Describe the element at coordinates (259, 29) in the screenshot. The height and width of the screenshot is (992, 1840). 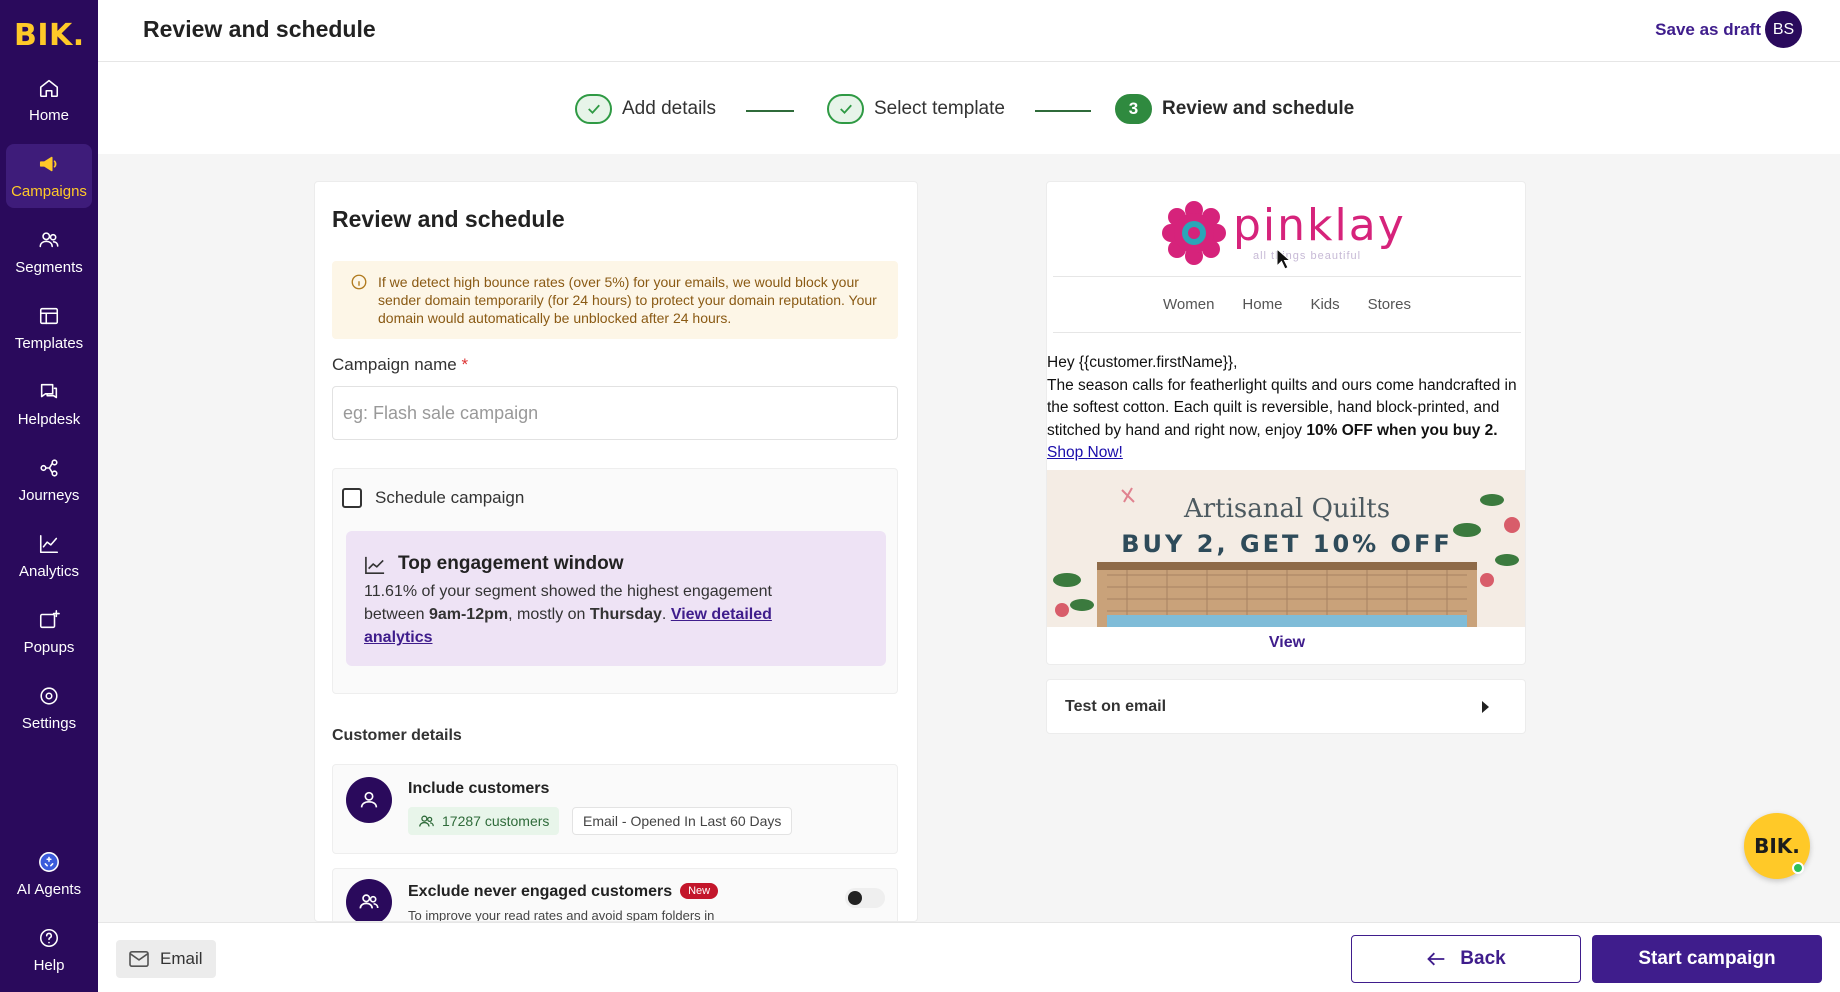
I see `page-title: Review and schedule` at that location.